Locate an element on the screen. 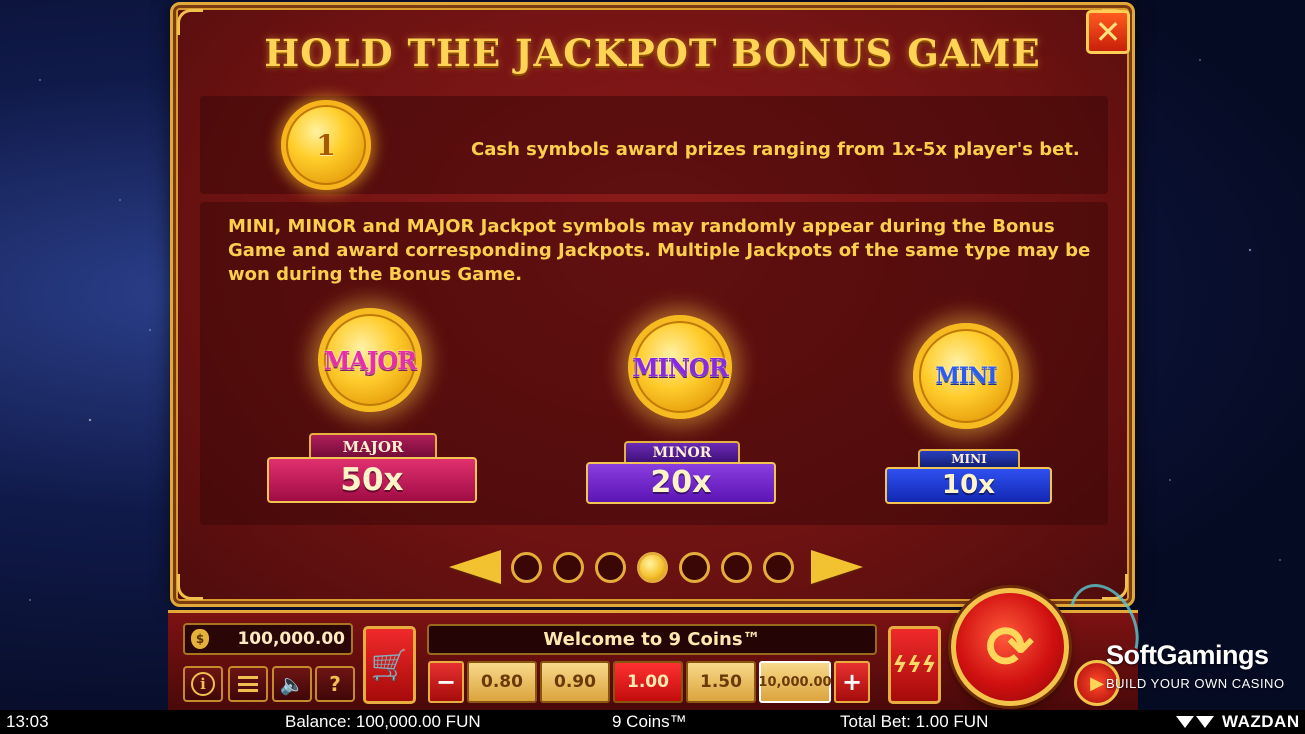 The image size is (1305, 734). bet-decrease-button: − is located at coordinates (446, 682).